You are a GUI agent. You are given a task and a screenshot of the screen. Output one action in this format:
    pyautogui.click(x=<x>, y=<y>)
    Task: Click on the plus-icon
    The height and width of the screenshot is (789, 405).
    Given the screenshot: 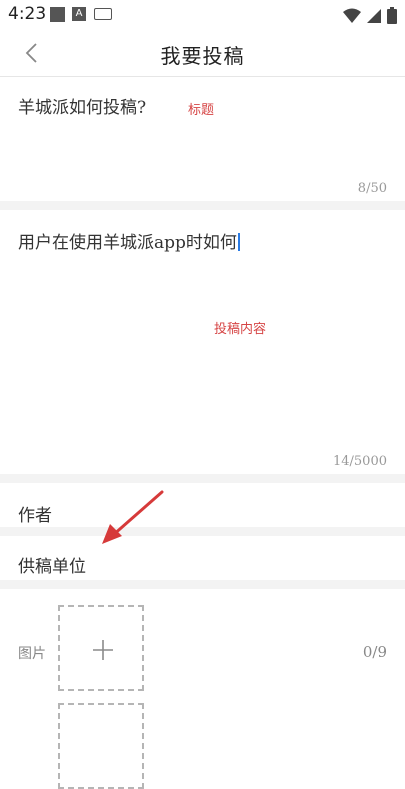 What is the action you would take?
    pyautogui.click(x=103, y=650)
    